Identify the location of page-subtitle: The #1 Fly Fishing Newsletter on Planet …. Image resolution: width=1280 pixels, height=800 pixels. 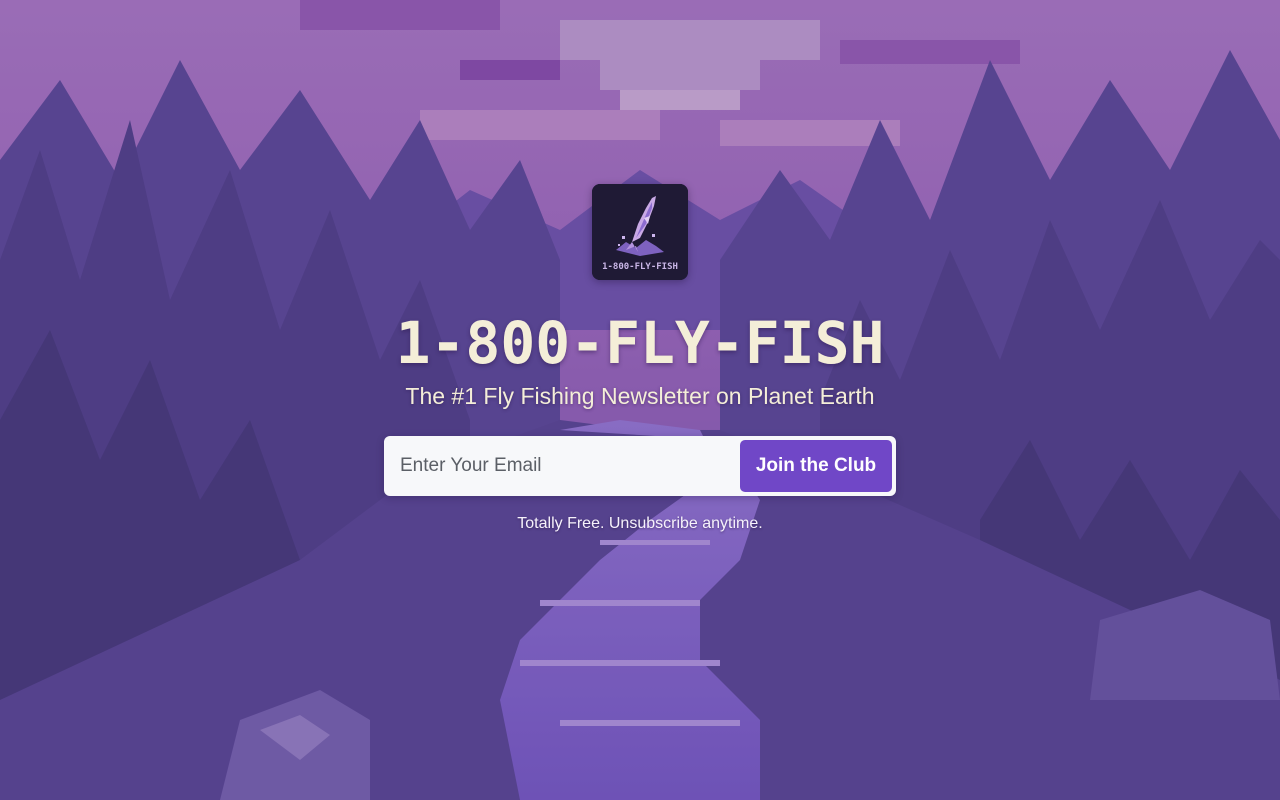
(640, 396).